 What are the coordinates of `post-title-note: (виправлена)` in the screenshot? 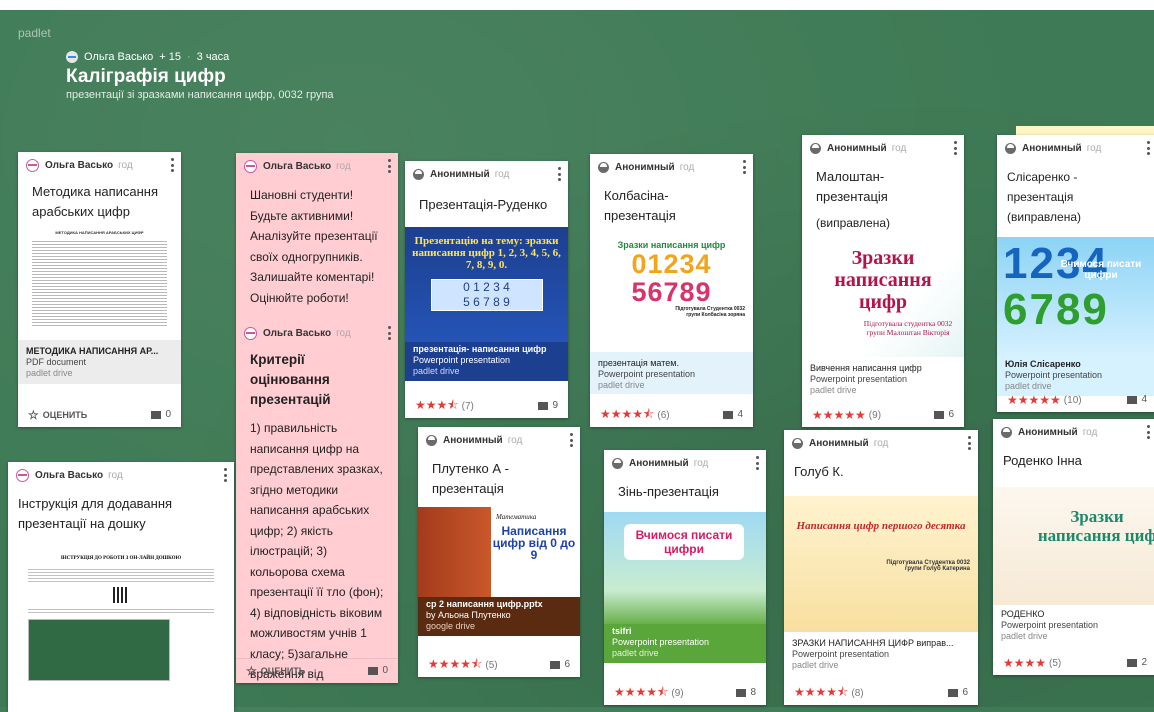 It's located at (853, 223).